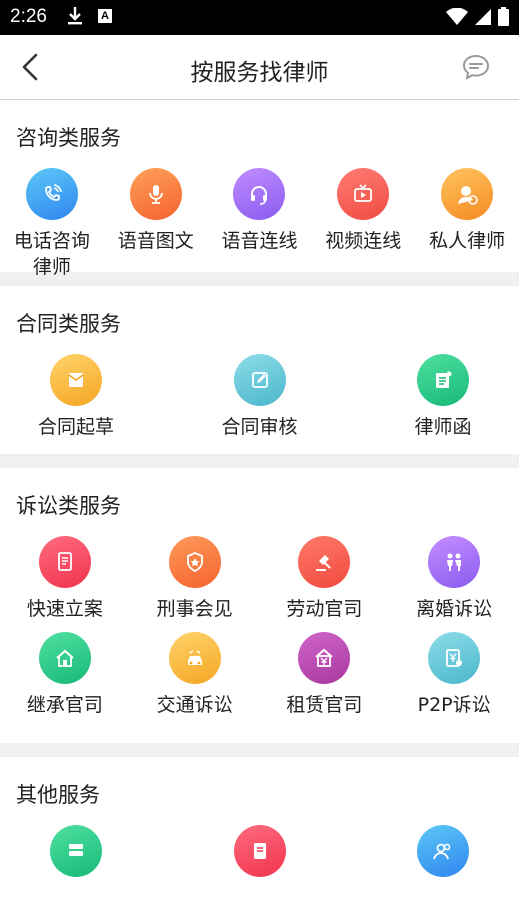  Describe the element at coordinates (467, 224) in the screenshot. I see `service-item: 私人律师` at that location.